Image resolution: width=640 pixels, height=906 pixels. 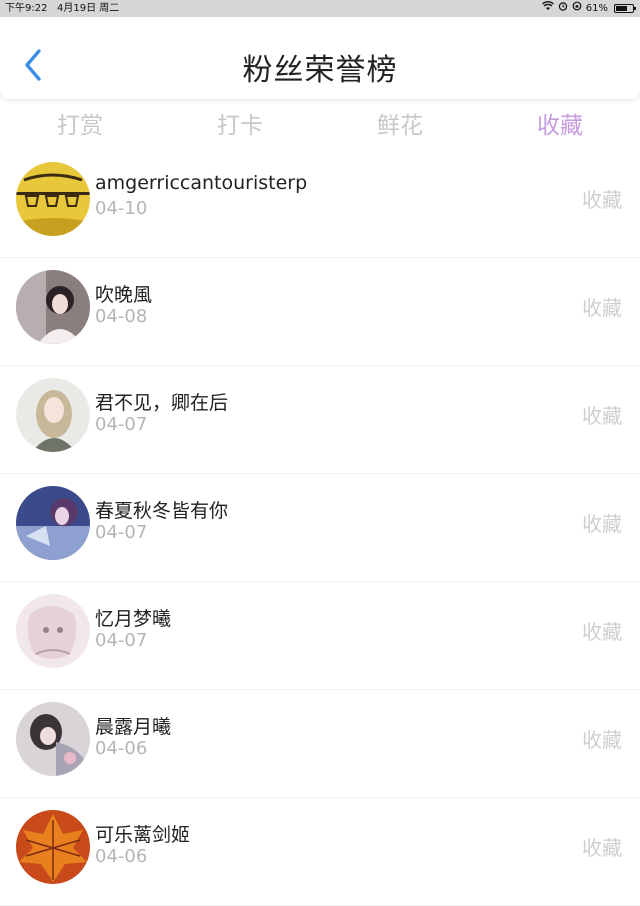 I want to click on tab-flowers: 鲜花, so click(x=400, y=123).